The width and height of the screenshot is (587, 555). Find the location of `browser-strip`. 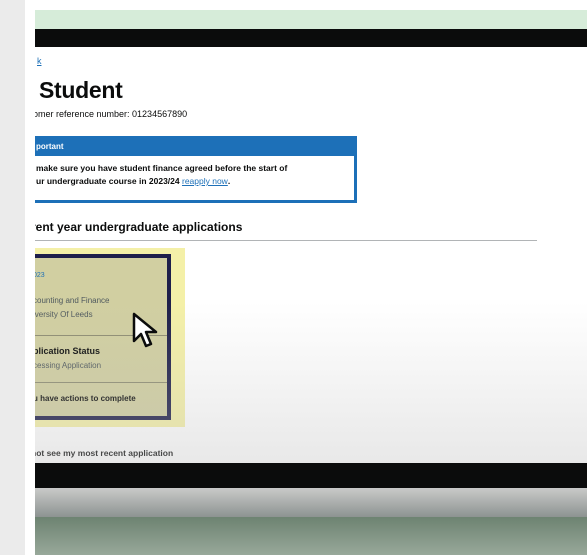

browser-strip is located at coordinates (311, 19).